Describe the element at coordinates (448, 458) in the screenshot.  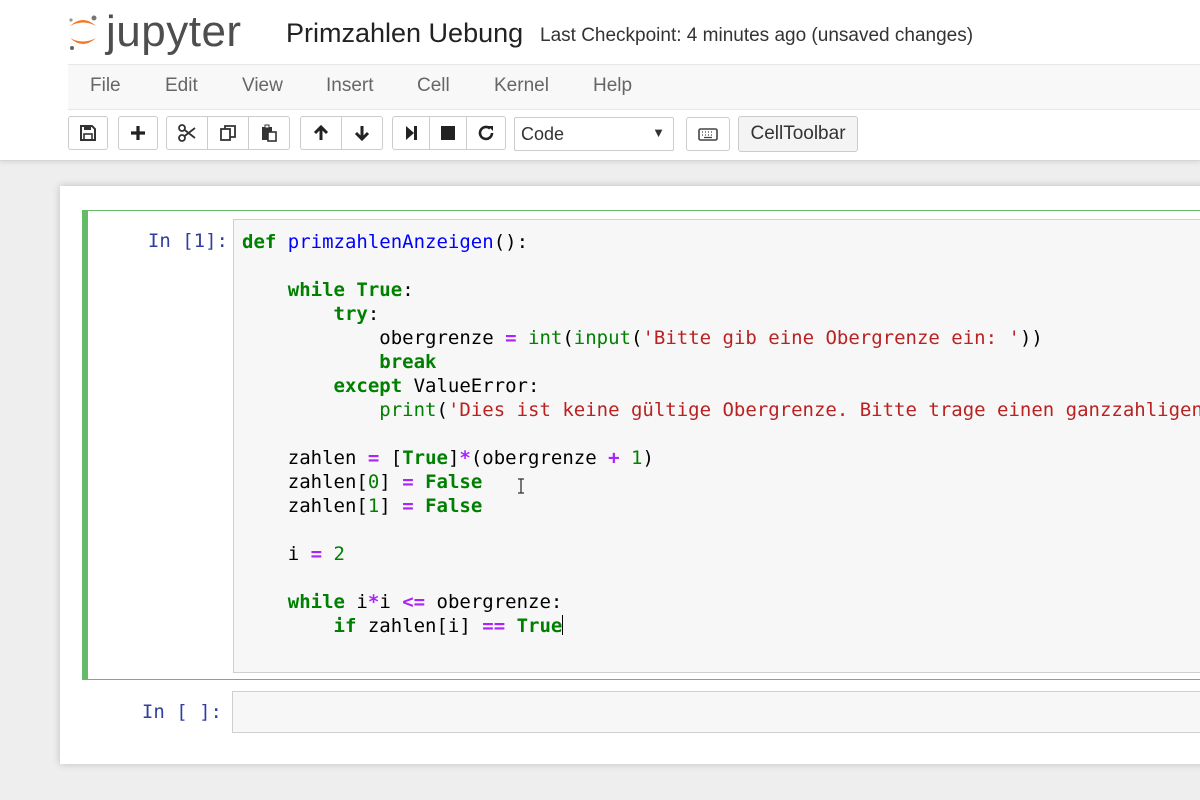
I see `code-line: zahlen = [True]*(obergrenze + 1)` at that location.